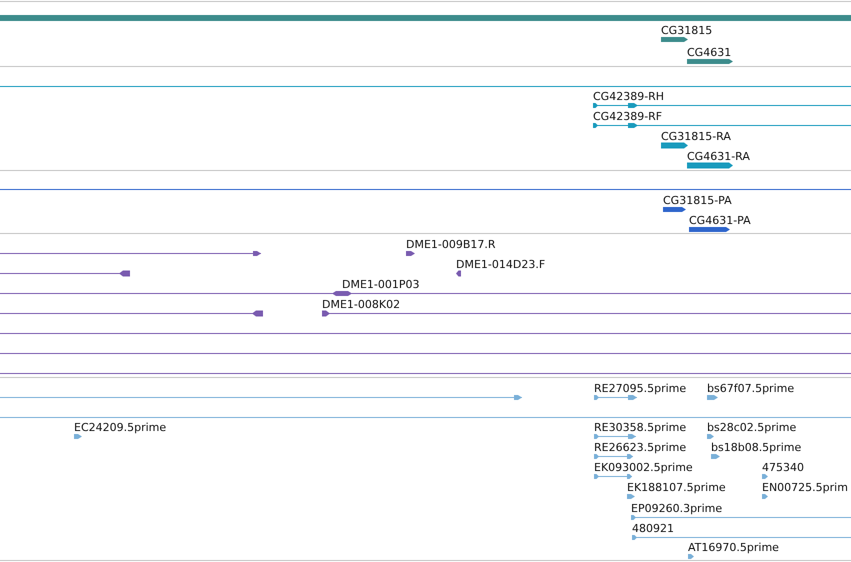  Describe the element at coordinates (640, 388) in the screenshot. I see `feature-label: RE27095.5prime` at that location.